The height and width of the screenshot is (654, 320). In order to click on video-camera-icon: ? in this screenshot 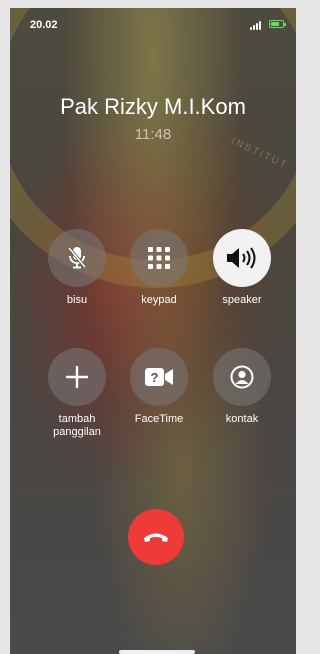, I will do `click(159, 377)`.